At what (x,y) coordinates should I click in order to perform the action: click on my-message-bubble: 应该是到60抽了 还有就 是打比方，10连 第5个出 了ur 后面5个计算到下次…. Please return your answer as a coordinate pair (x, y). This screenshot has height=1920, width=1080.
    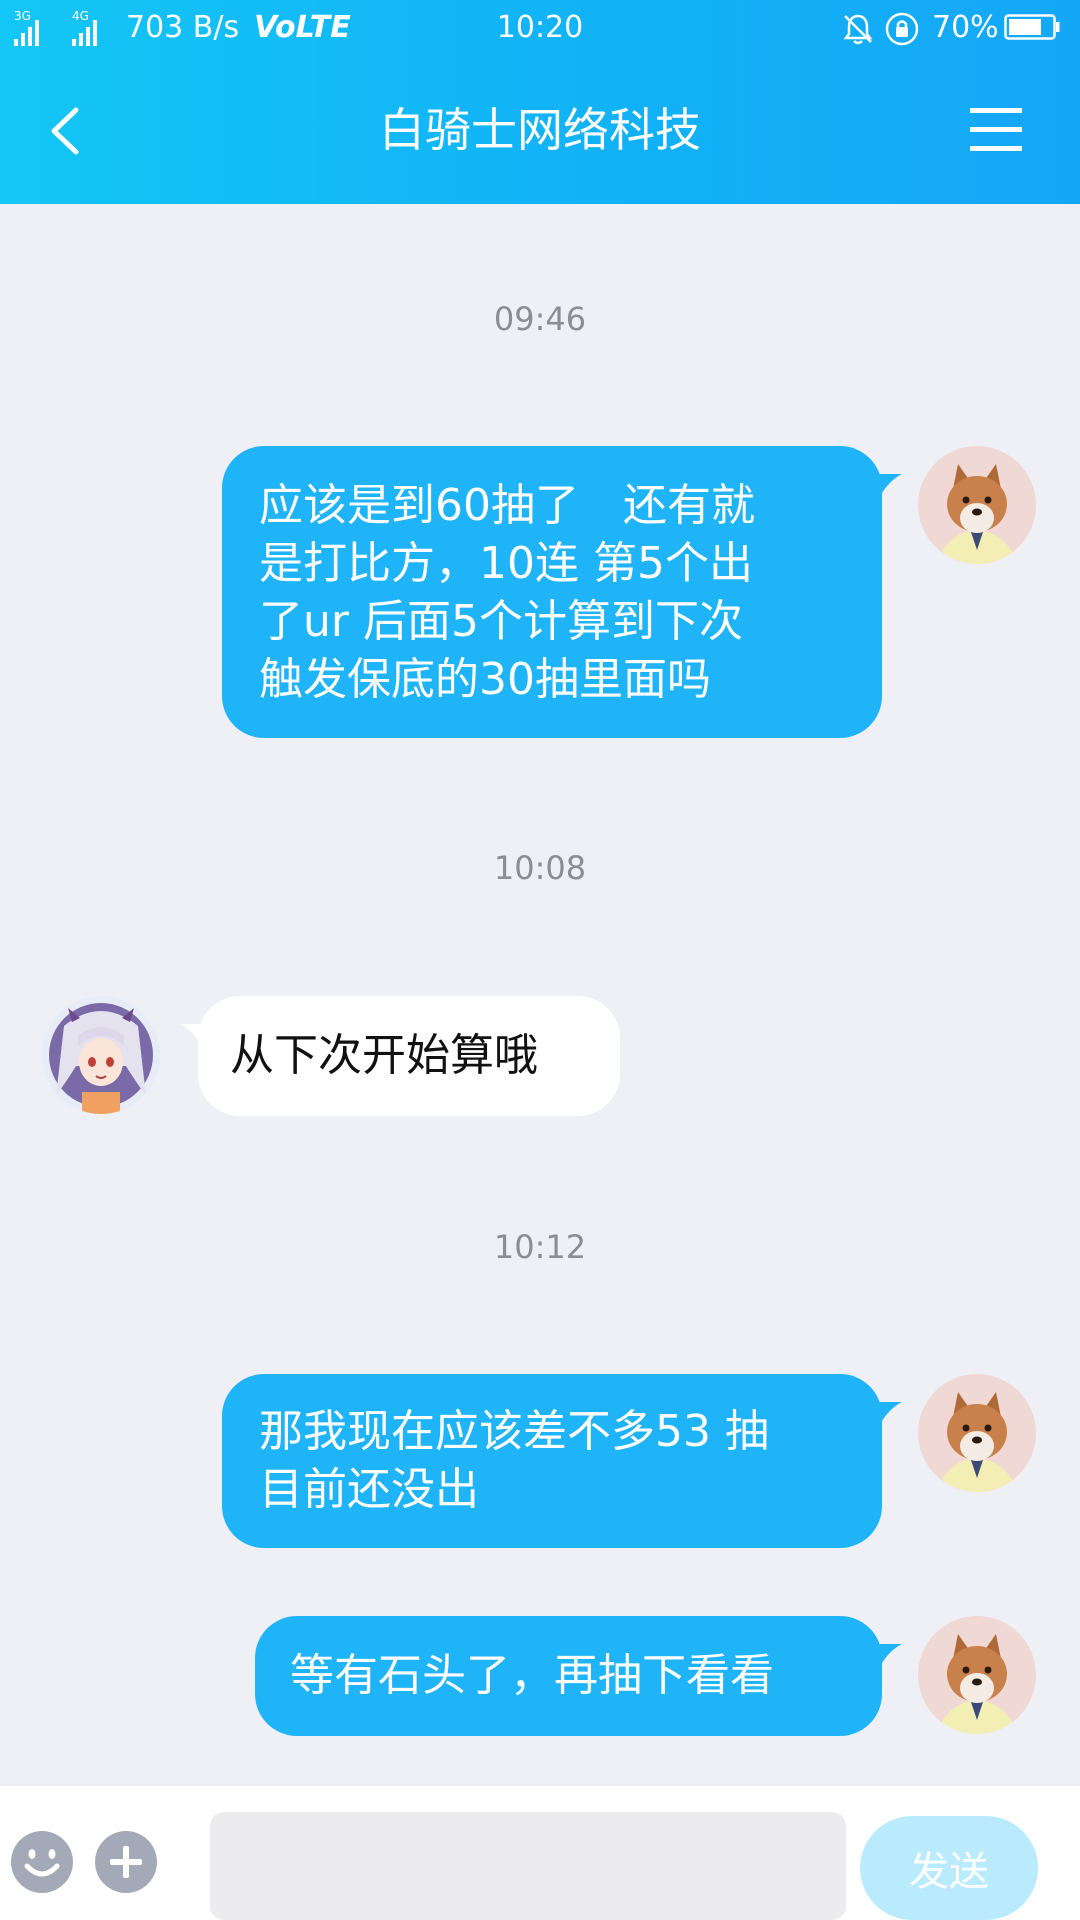
    Looking at the image, I should click on (552, 592).